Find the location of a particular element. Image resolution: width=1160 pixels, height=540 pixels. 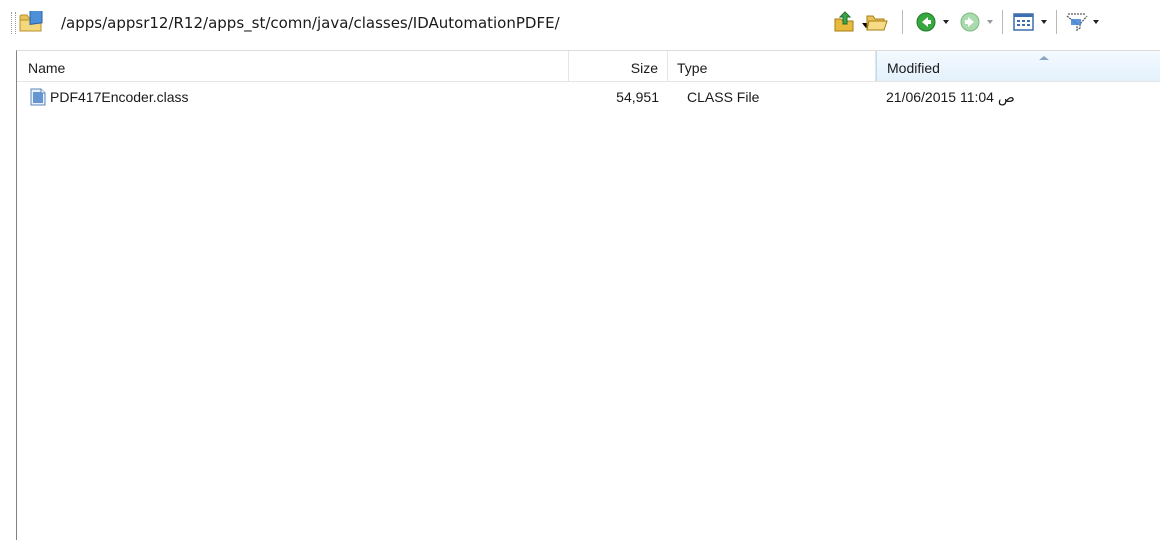

parent-folder-icon is located at coordinates (844, 21).